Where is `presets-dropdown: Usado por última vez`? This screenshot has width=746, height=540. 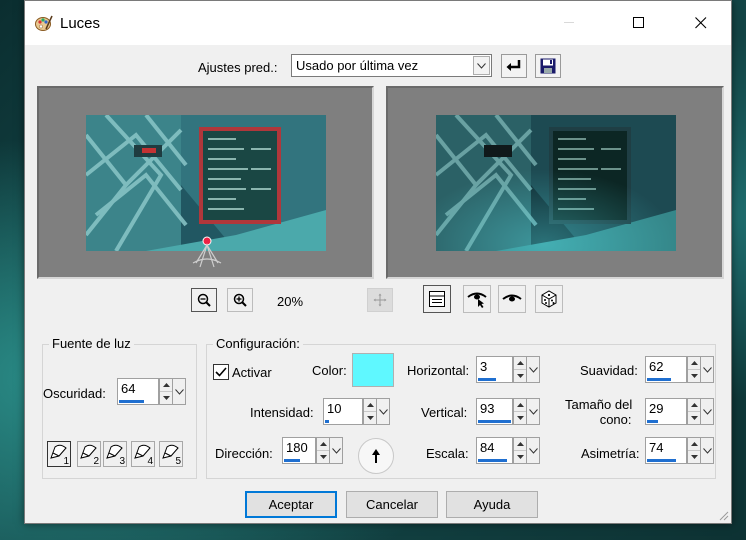
presets-dropdown: Usado por última vez is located at coordinates (391, 65).